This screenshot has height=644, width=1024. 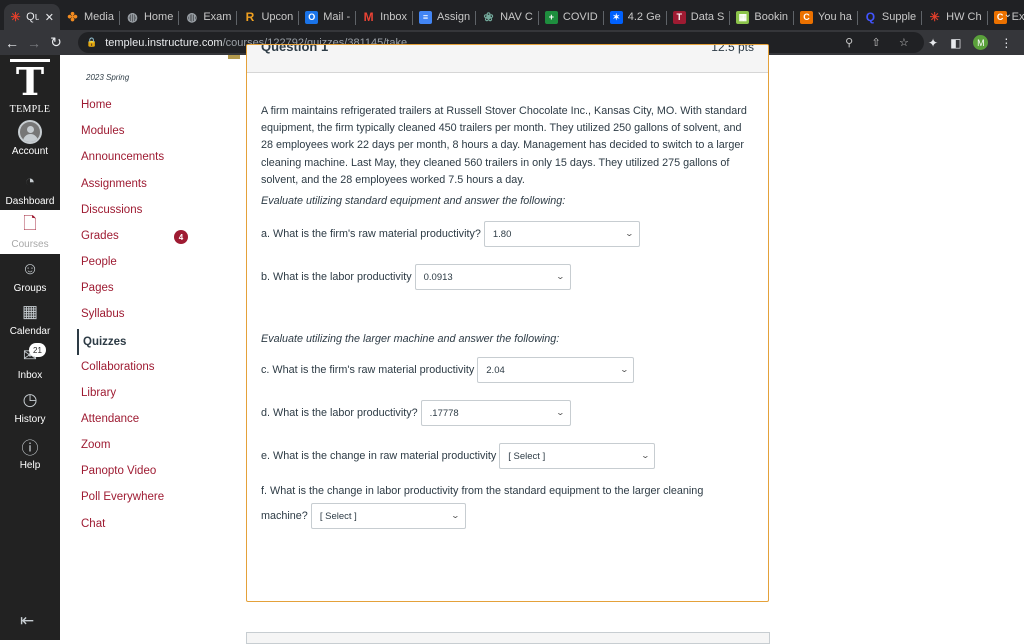 I want to click on course-nav-library: Library, so click(x=98, y=393).